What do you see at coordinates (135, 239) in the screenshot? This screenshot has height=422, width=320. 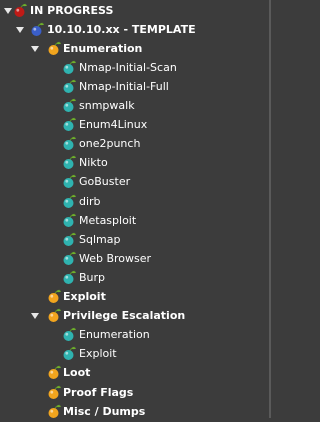 I see `tree-row: Sqlmap` at bounding box center [135, 239].